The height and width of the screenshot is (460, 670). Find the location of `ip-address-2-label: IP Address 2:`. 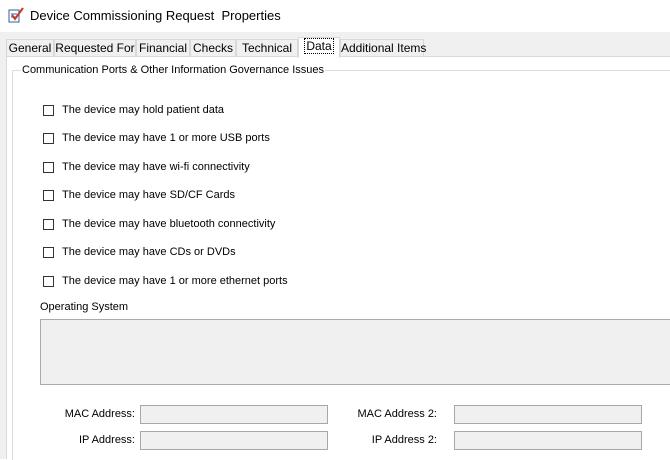

ip-address-2-label: IP Address 2: is located at coordinates (404, 440).